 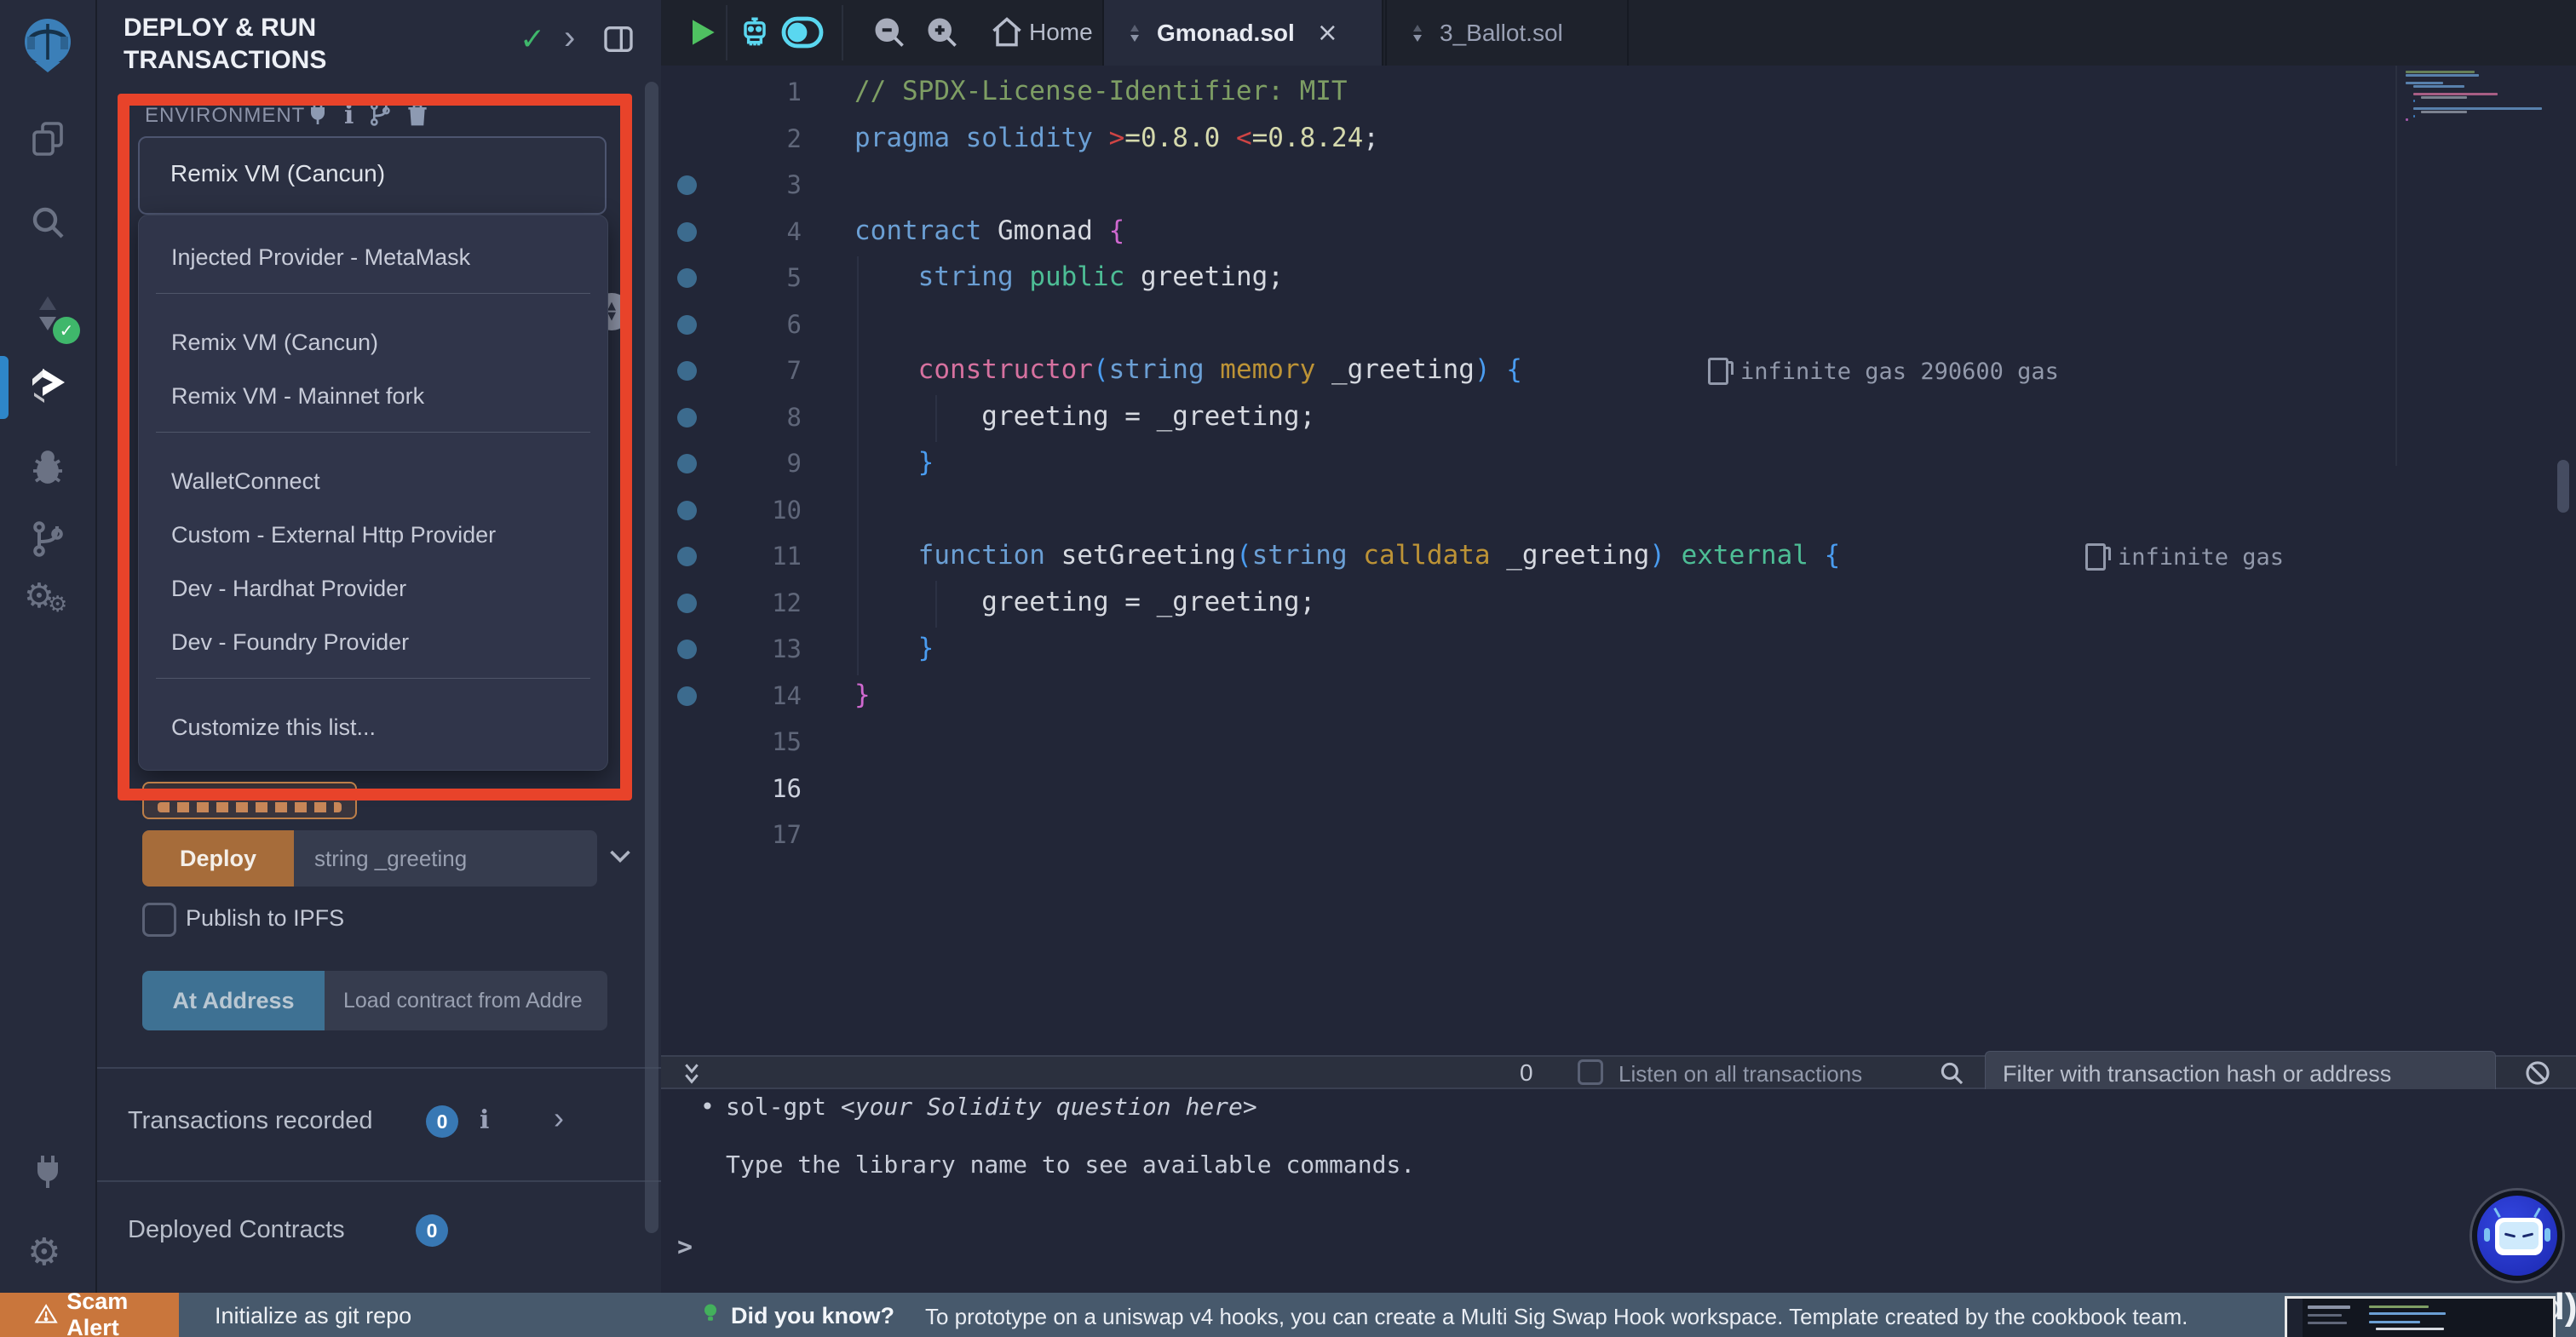 I want to click on run-script-play-icon, so click(x=702, y=32).